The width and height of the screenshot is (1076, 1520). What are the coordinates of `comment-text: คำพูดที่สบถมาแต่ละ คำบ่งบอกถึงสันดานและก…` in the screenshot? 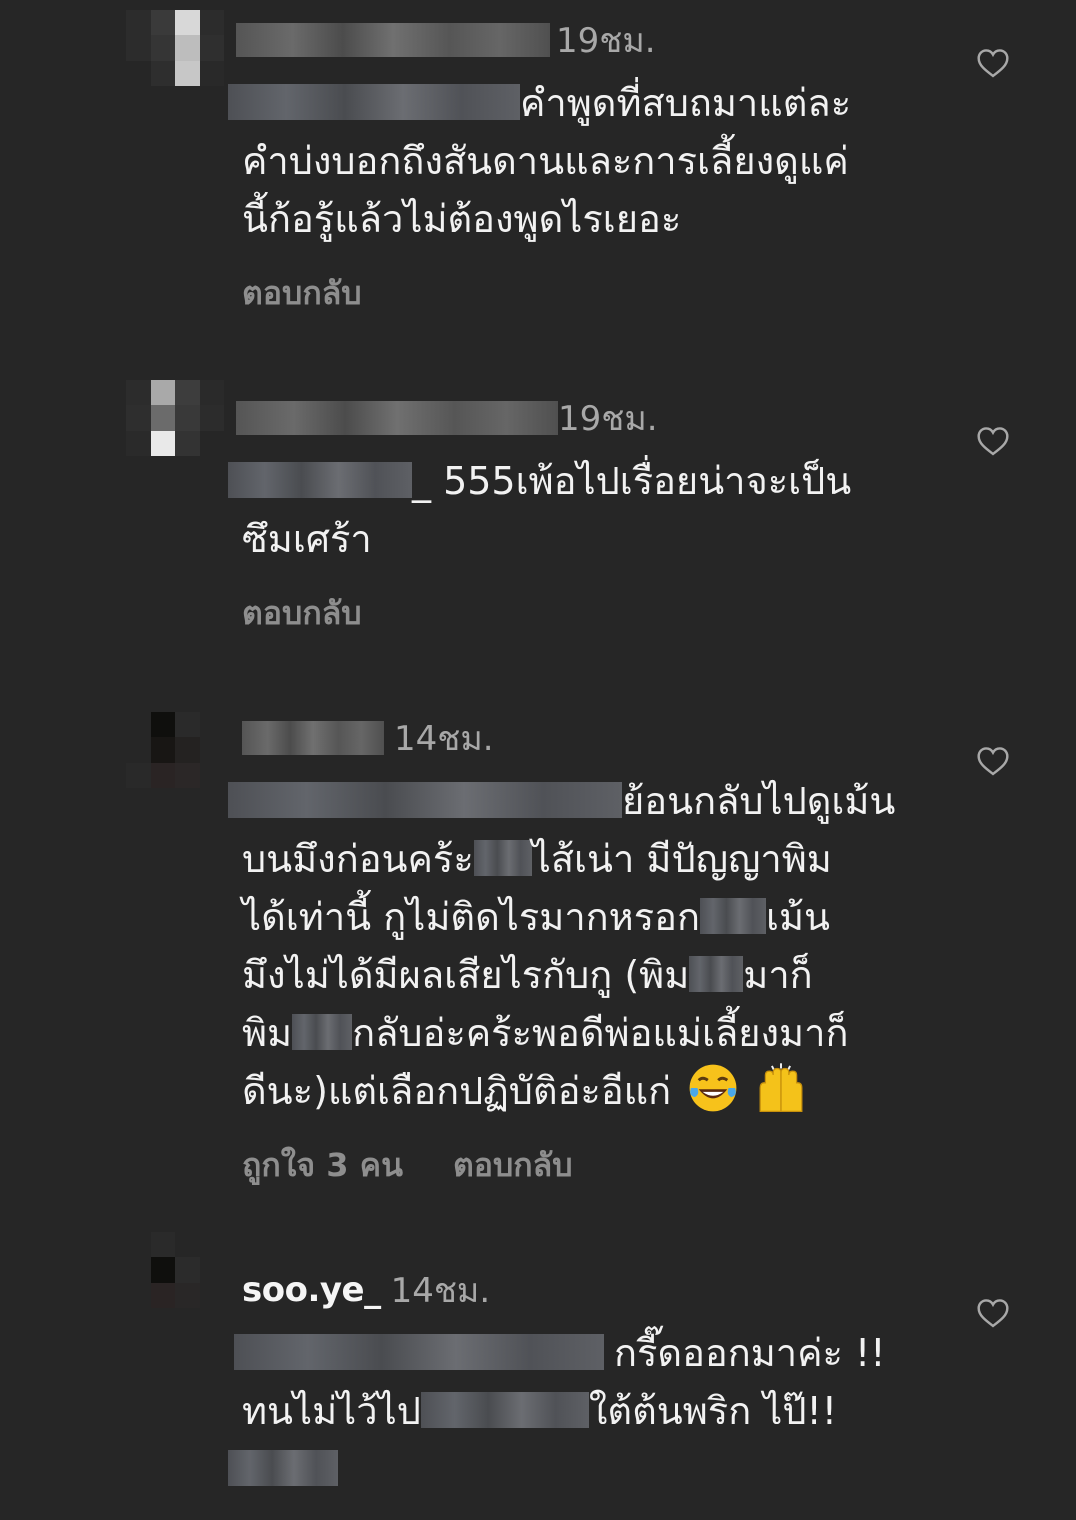 It's located at (578, 161).